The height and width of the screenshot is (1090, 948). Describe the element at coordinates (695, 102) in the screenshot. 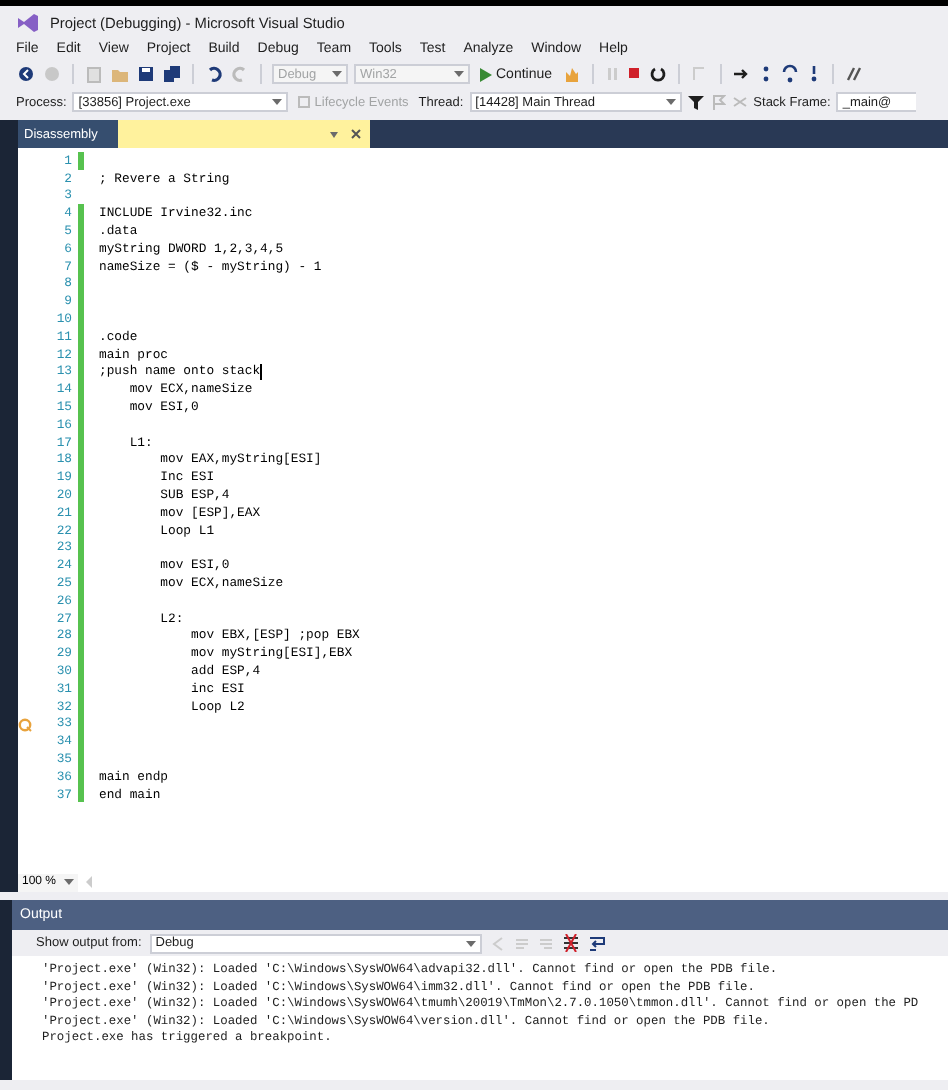

I see `filter-icon` at that location.